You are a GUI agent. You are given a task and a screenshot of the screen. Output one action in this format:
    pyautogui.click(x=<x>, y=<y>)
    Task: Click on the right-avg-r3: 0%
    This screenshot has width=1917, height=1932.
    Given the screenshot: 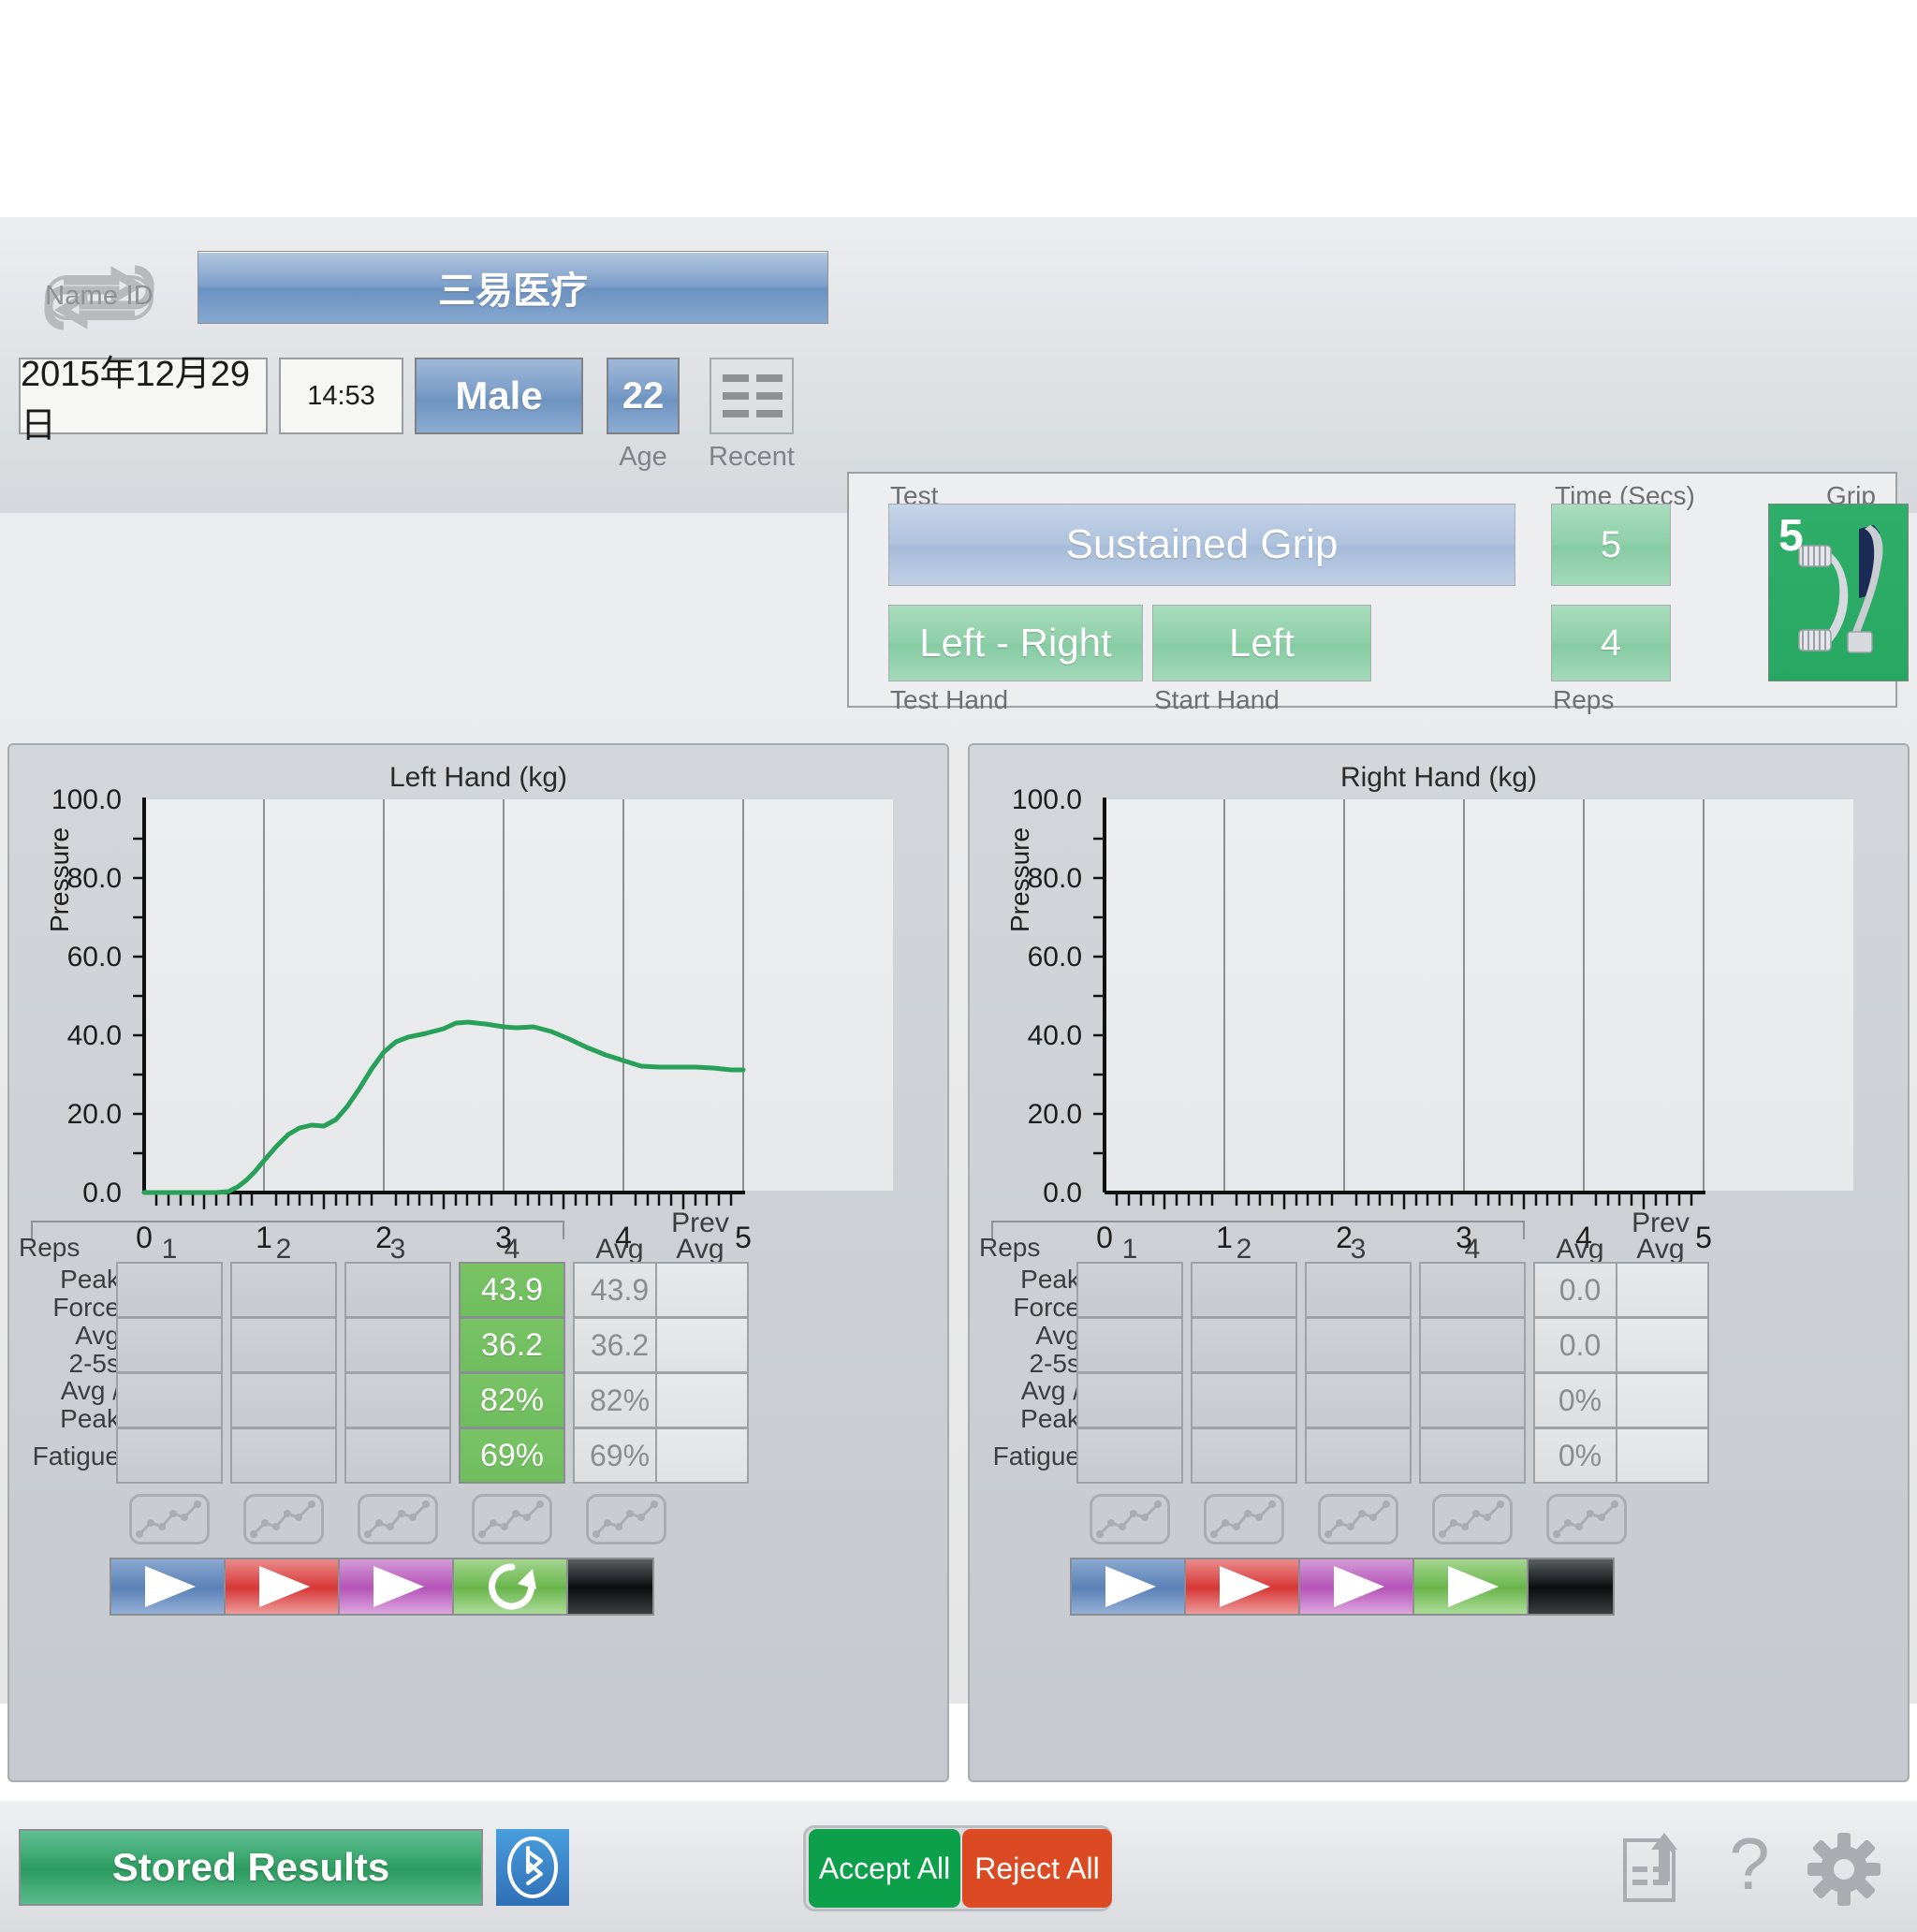 What is the action you would take?
    pyautogui.click(x=1580, y=1400)
    